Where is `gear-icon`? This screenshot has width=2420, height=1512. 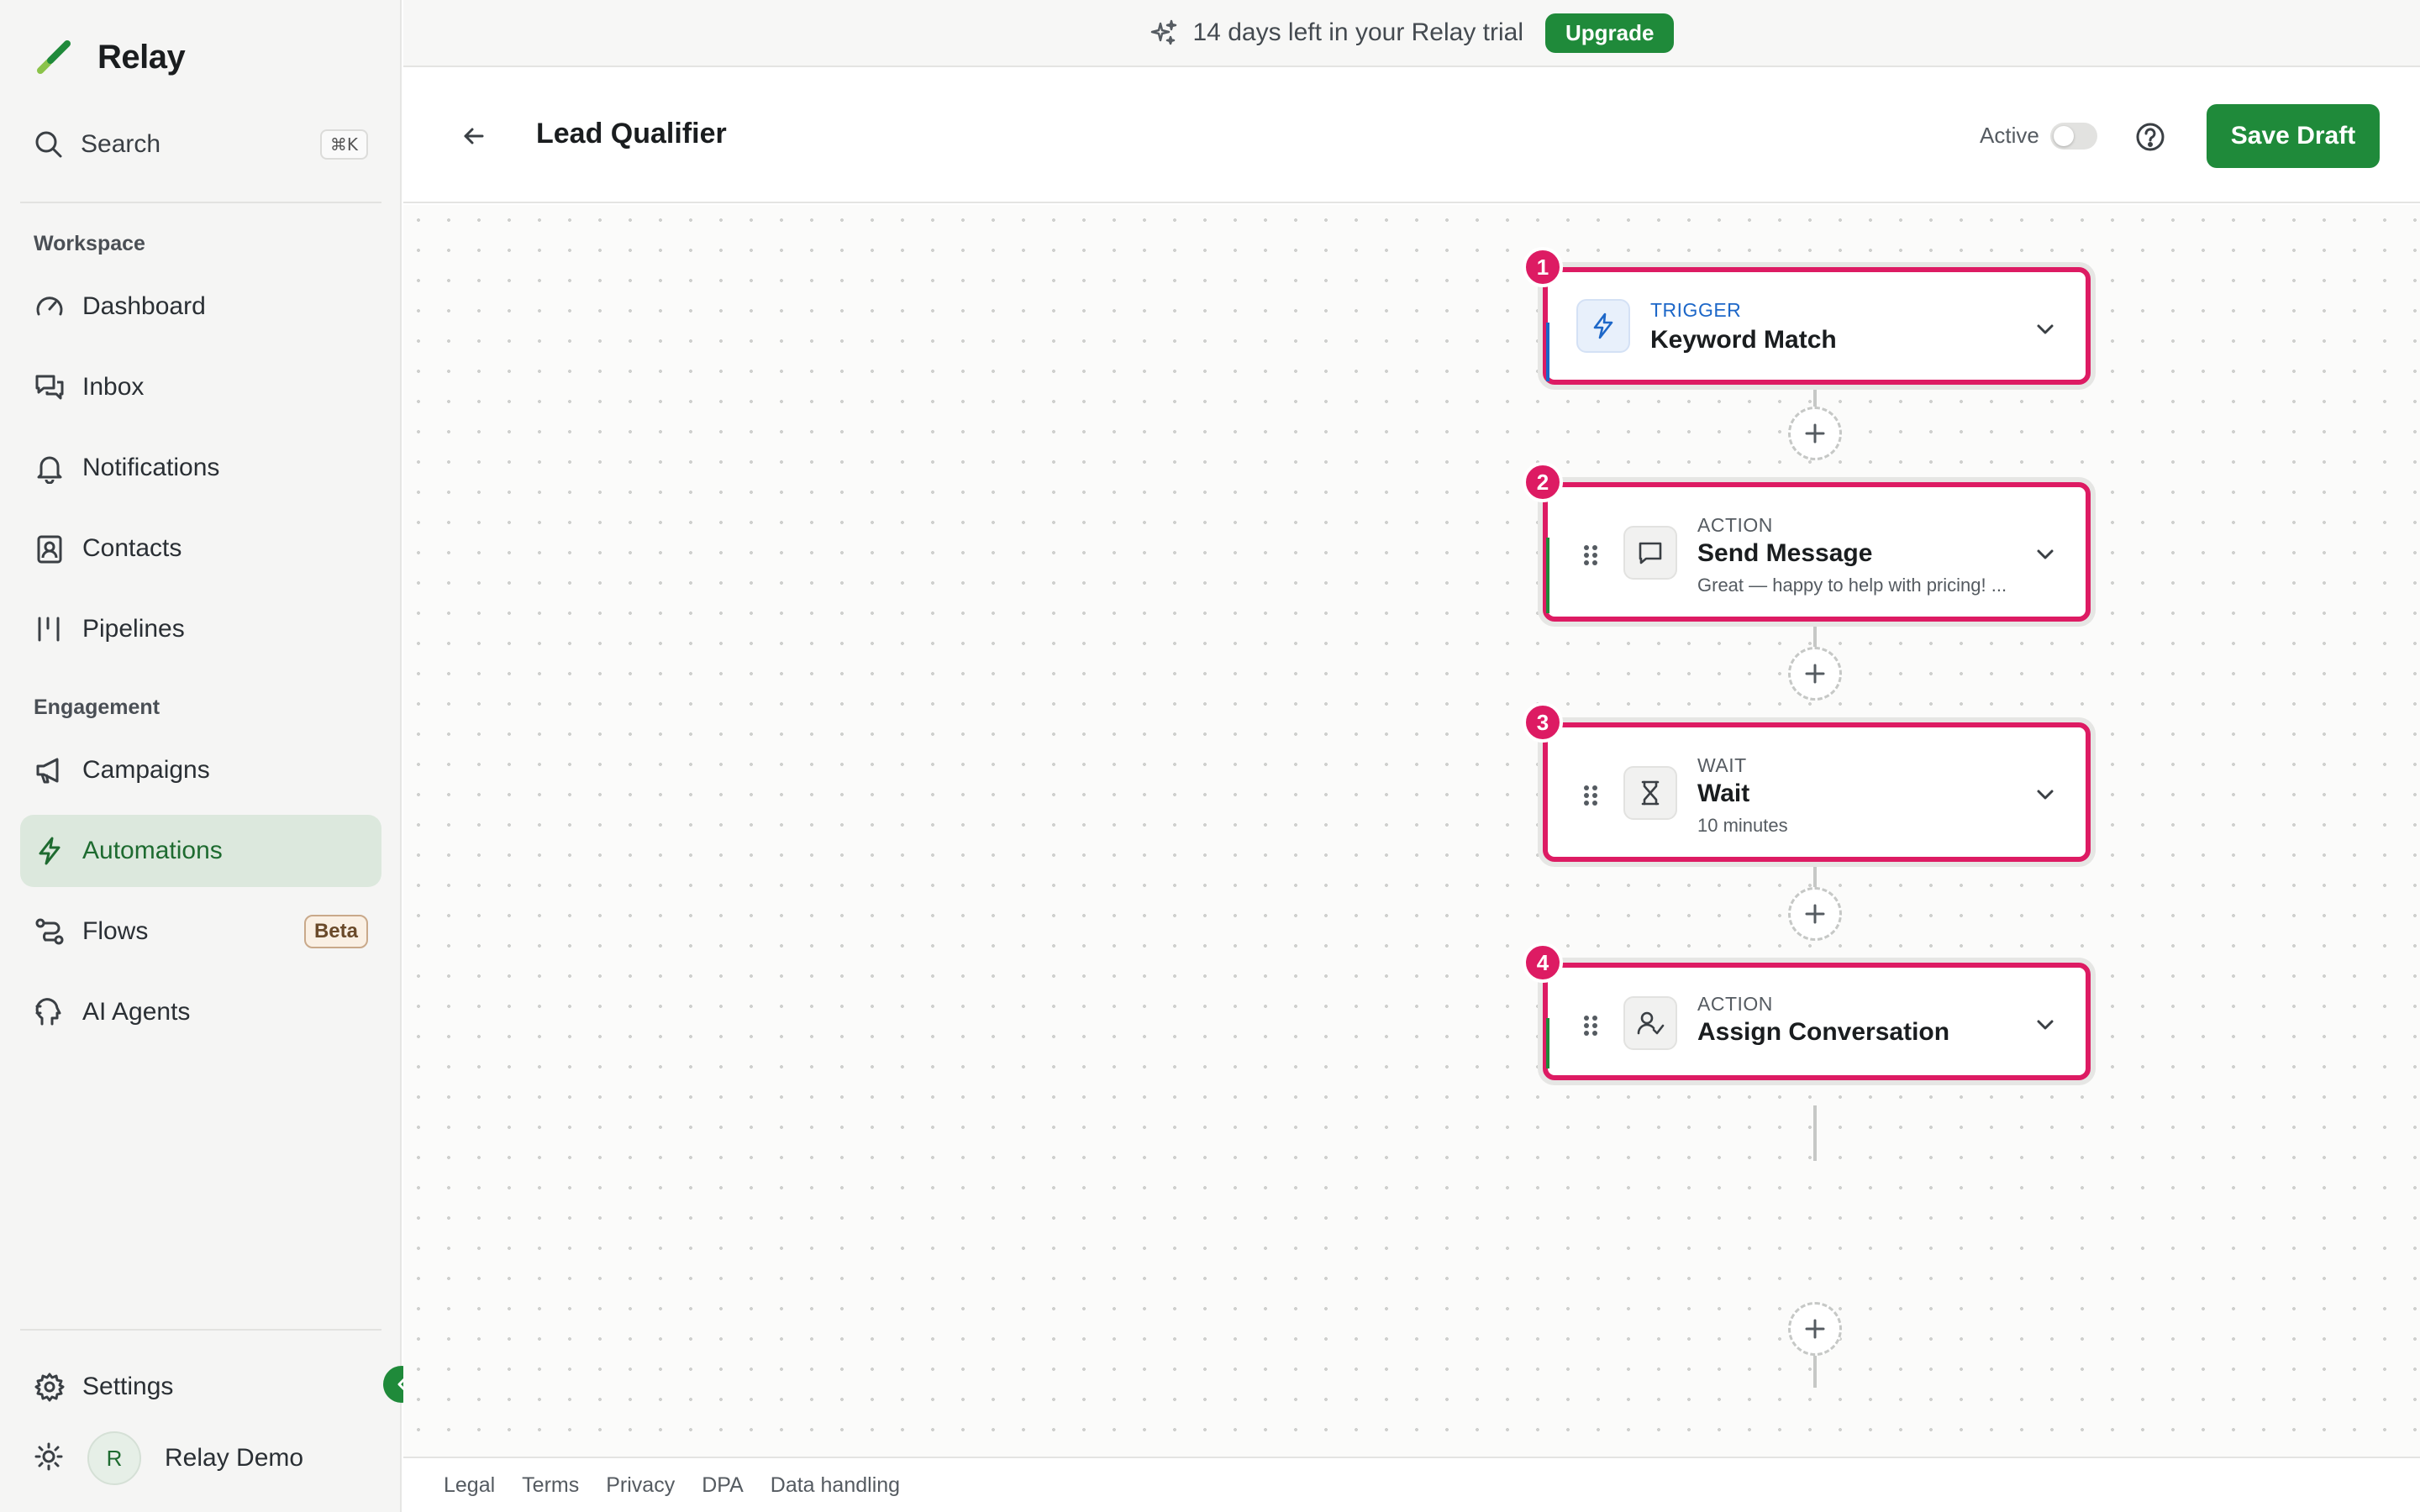
gear-icon is located at coordinates (50, 1387).